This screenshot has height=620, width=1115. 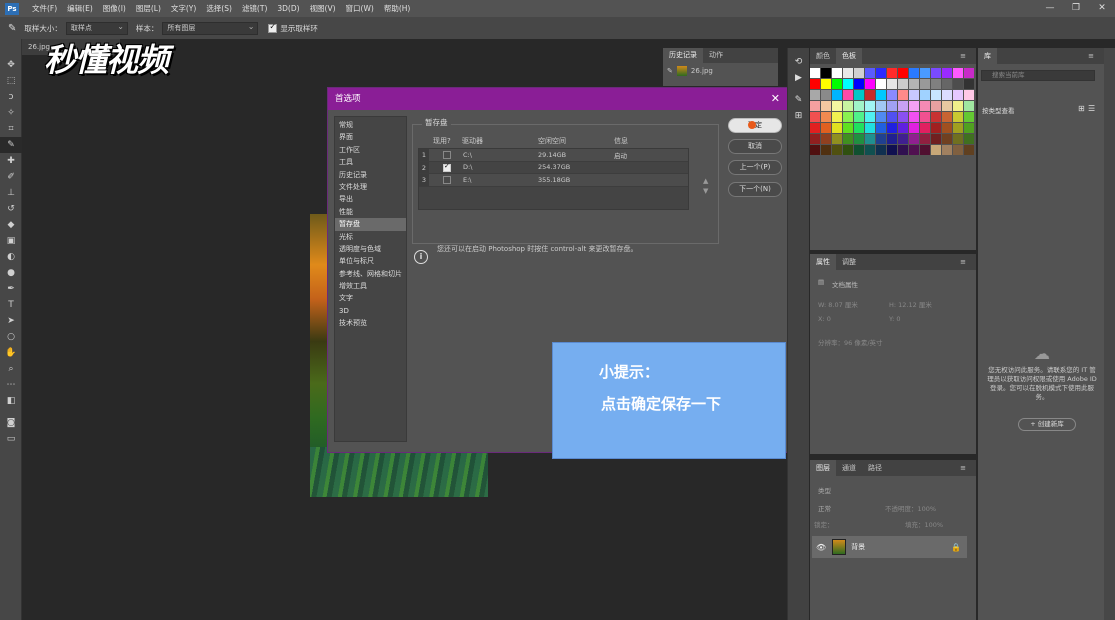 I want to click on menu-select: 选择(S), so click(x=219, y=8).